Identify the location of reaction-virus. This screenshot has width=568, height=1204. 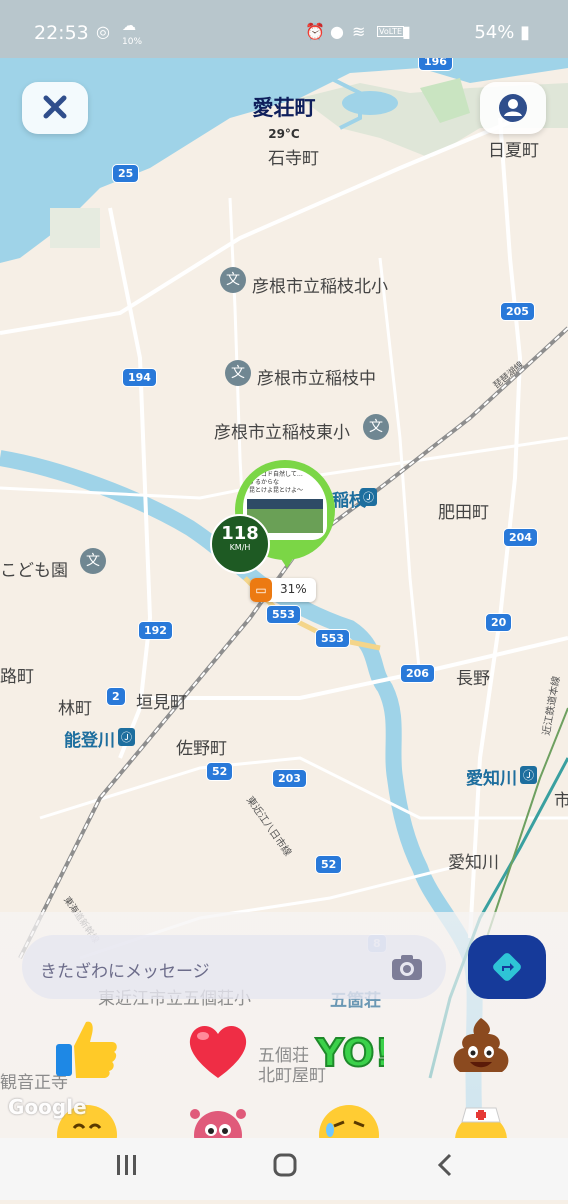
(218, 1119).